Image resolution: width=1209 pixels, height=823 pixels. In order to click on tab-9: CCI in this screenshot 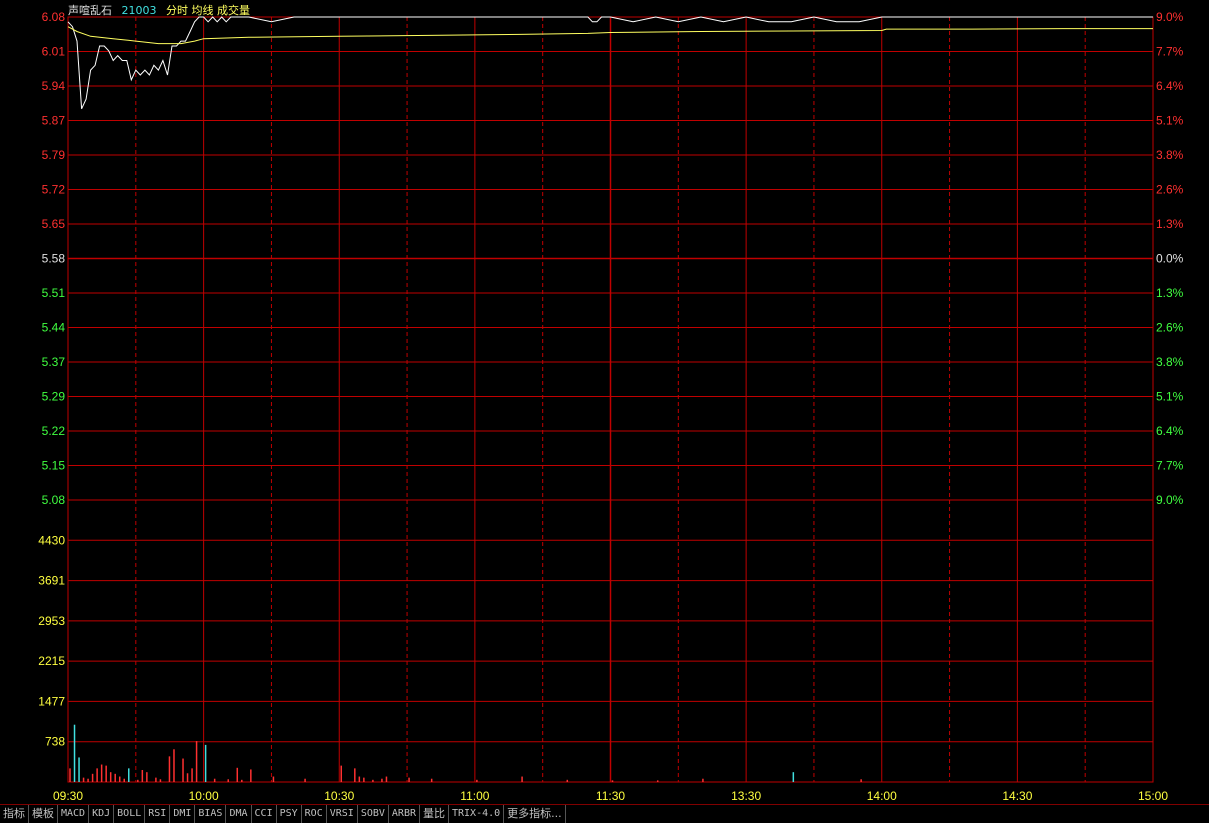, I will do `click(264, 814)`.